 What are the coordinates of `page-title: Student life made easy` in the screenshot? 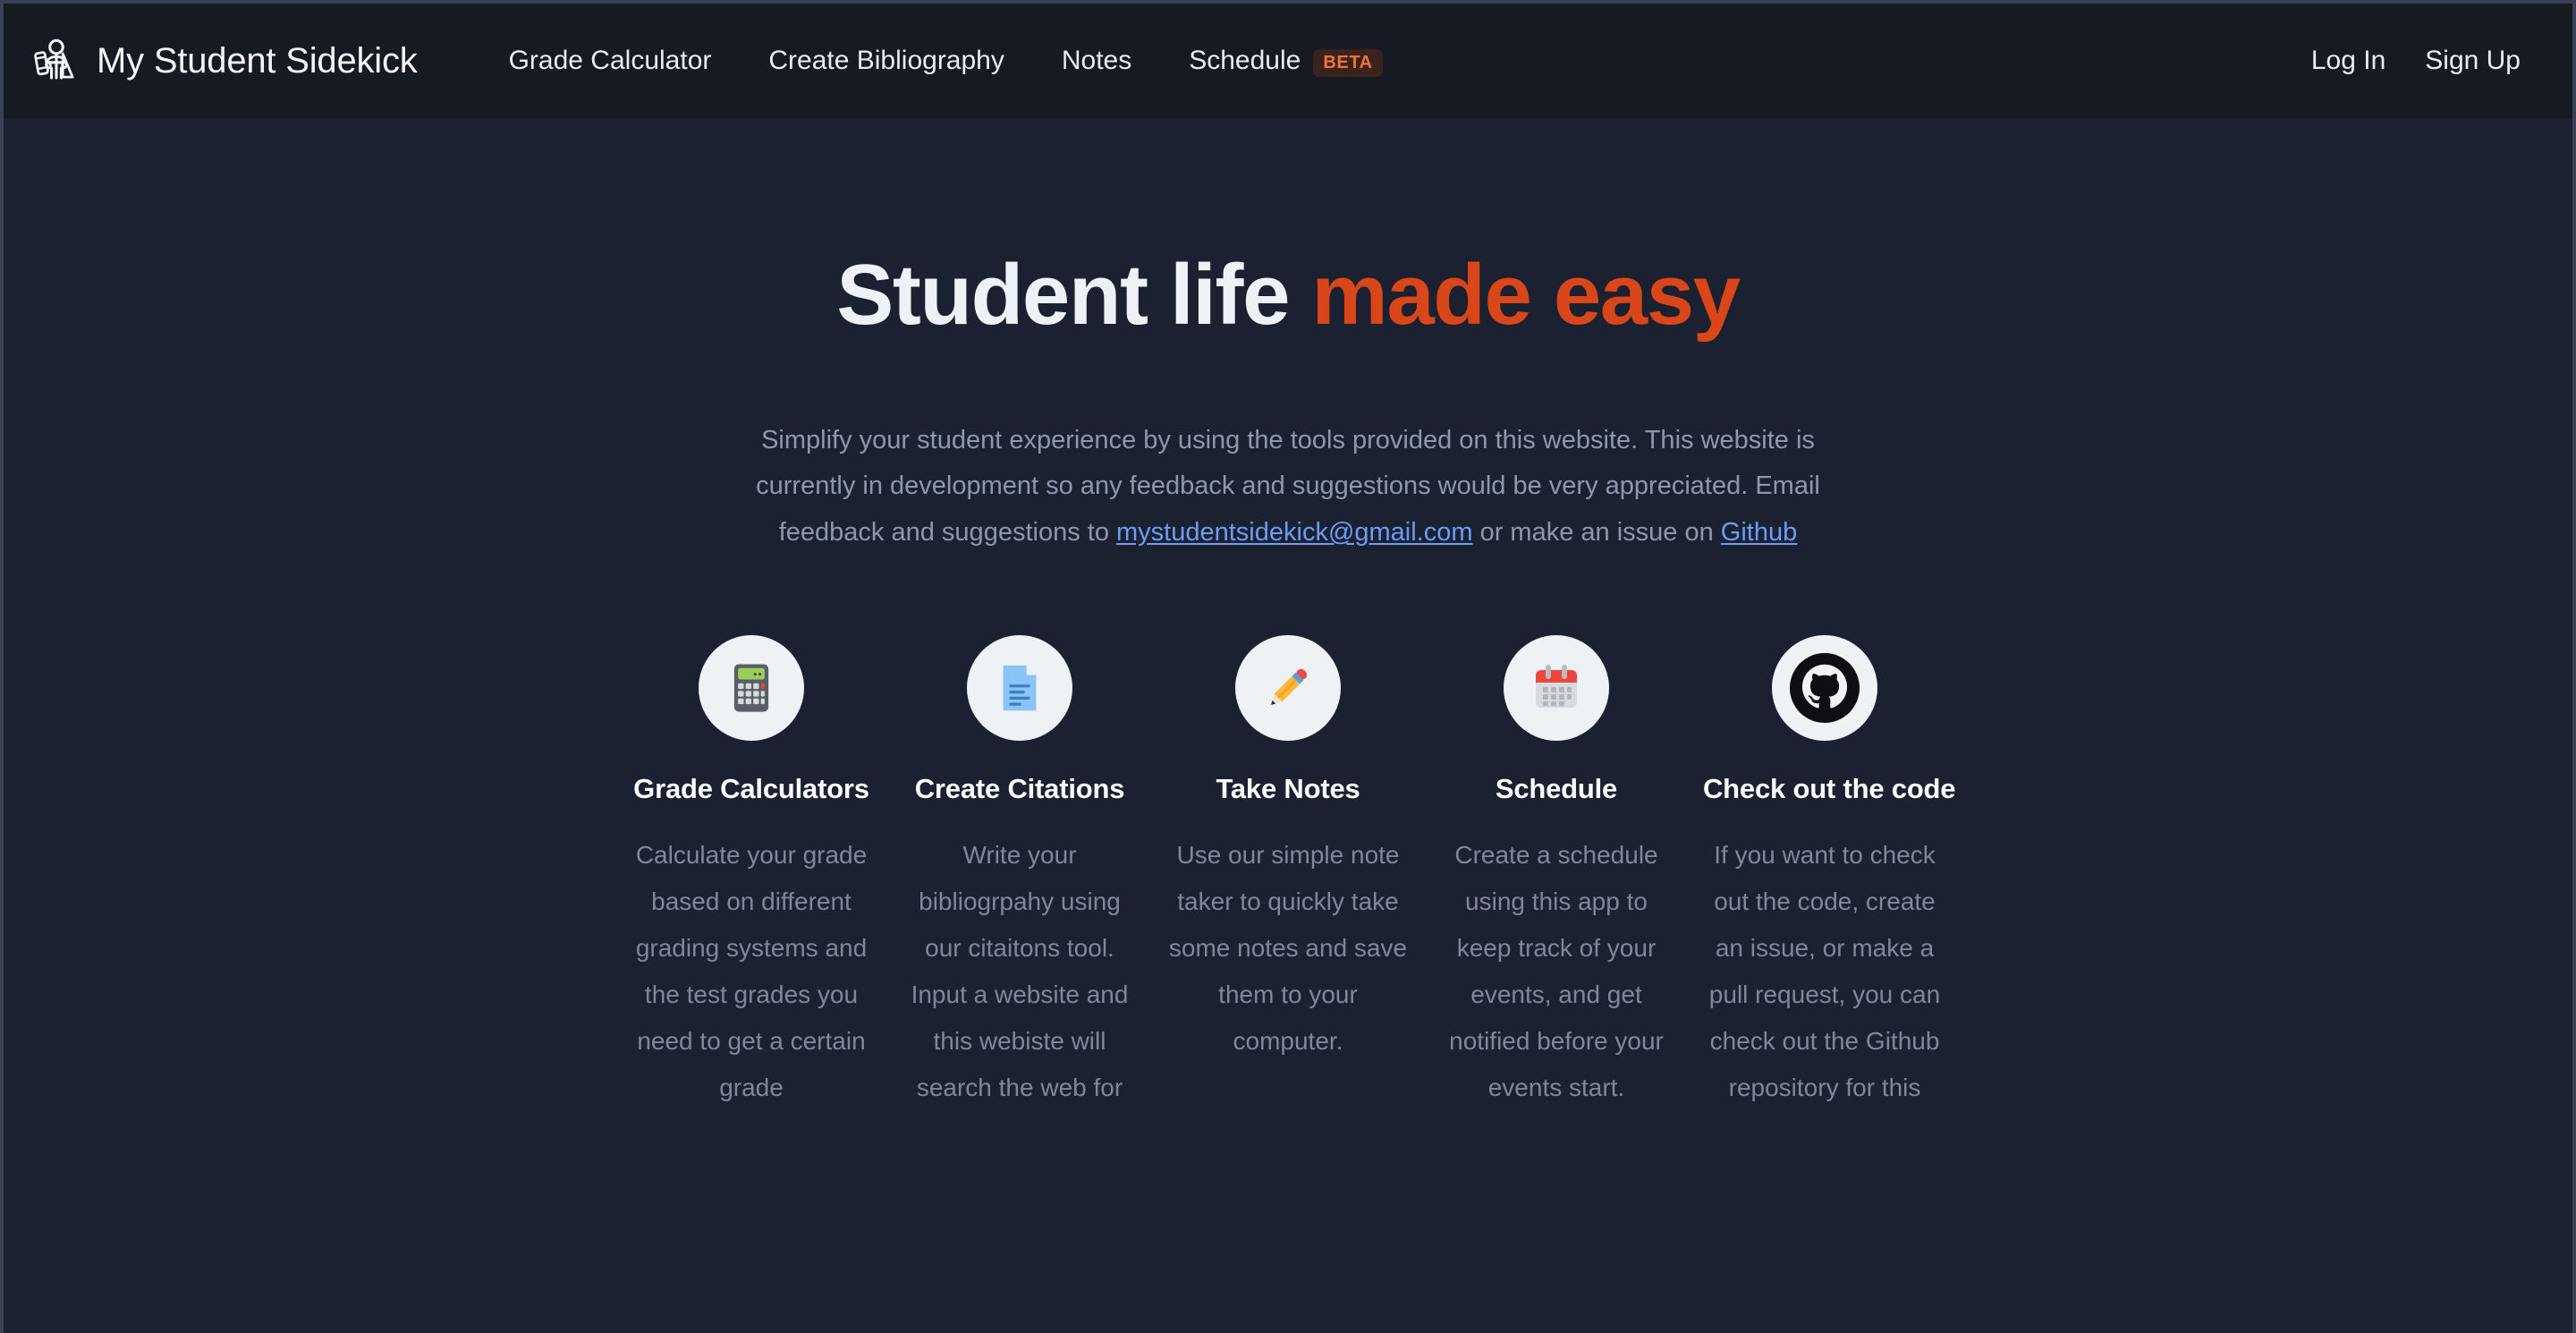 It's located at (1288, 295).